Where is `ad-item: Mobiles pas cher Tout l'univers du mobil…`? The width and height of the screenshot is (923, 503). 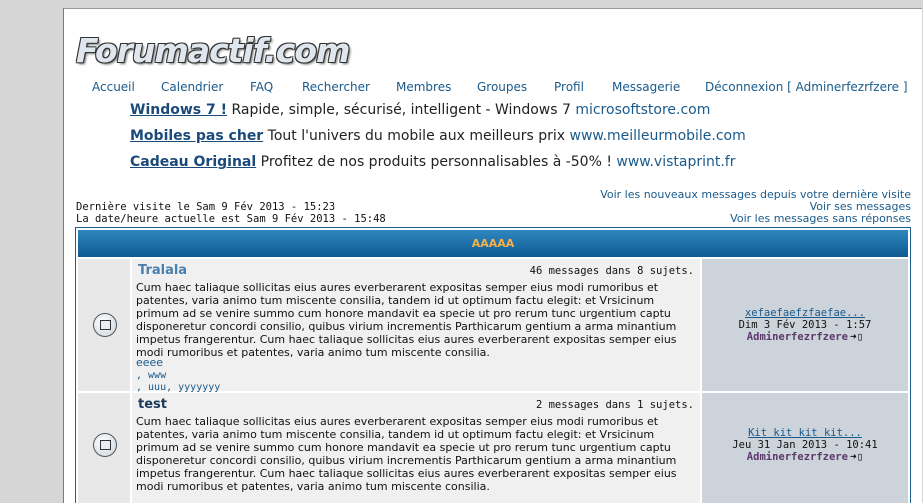
ad-item: Mobiles pas cher Tout l'univers du mobil… is located at coordinates (438, 140).